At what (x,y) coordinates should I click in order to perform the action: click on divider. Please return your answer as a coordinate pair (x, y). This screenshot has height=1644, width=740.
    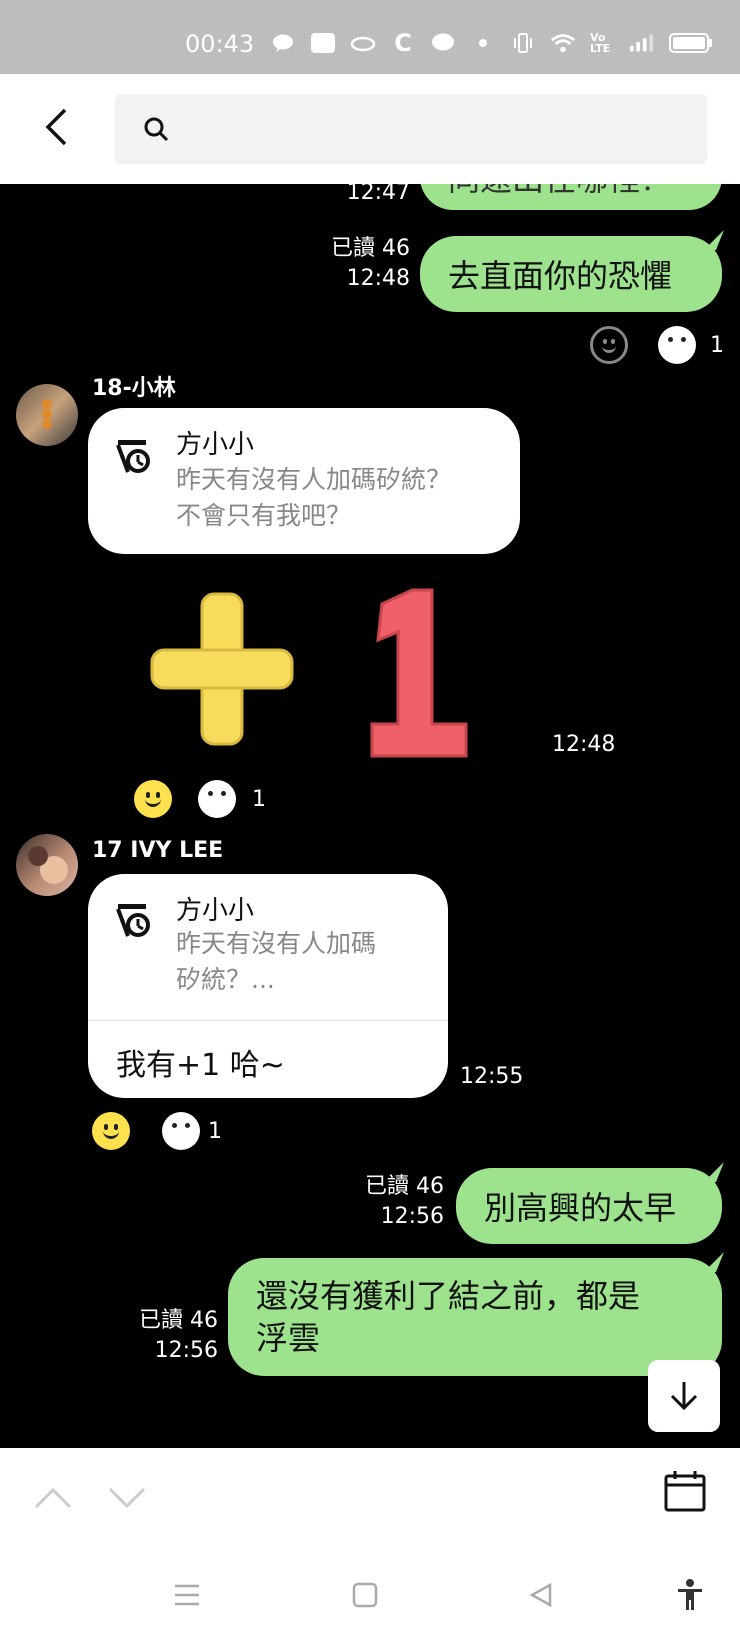
    Looking at the image, I should click on (268, 1020).